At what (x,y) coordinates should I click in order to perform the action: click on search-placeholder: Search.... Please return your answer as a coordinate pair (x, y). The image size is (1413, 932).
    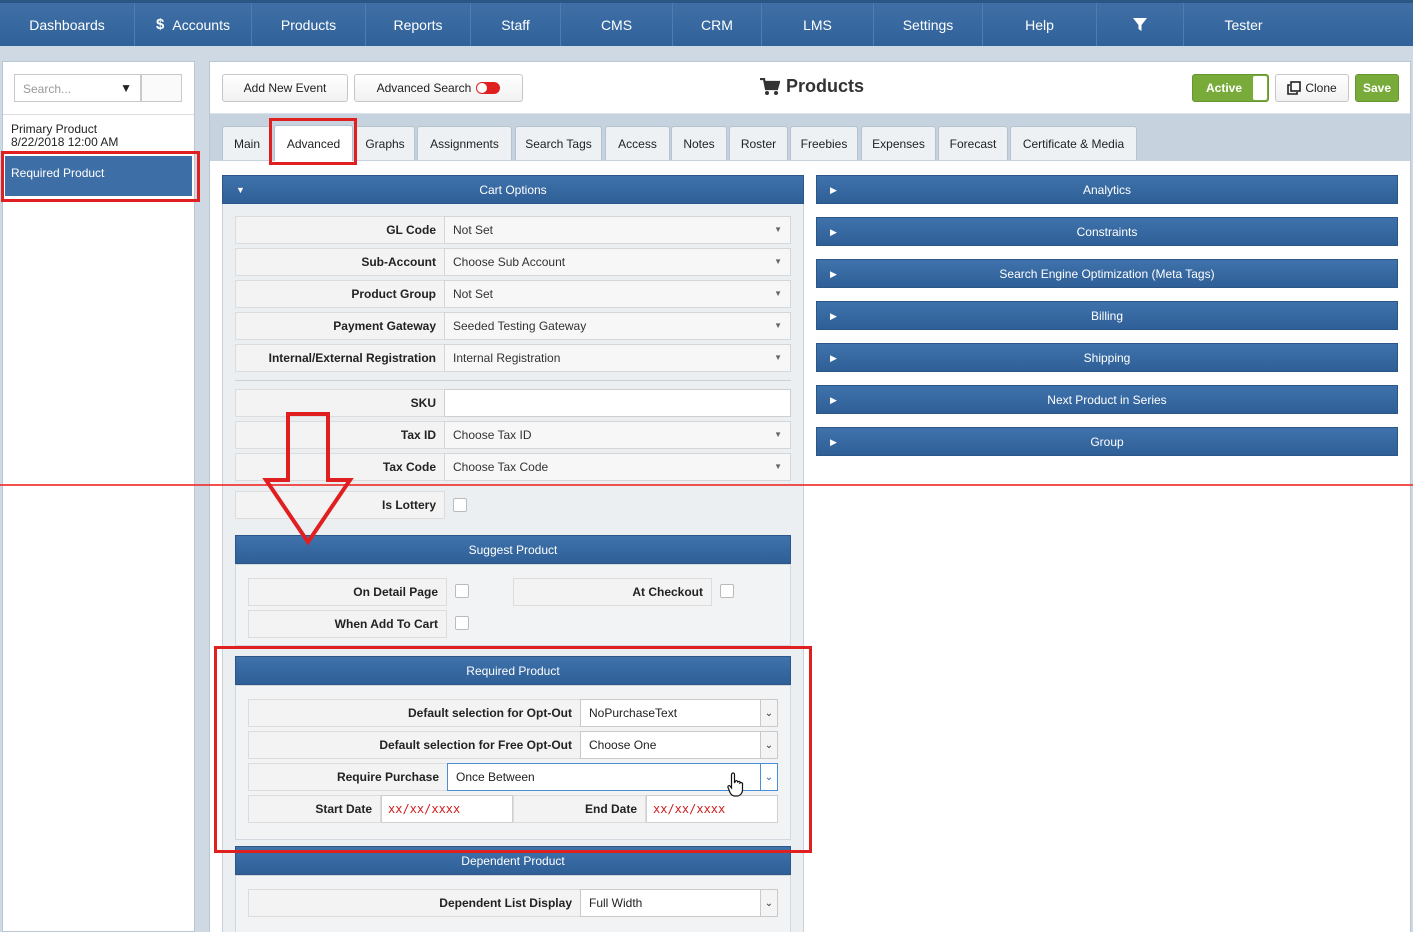
    Looking at the image, I should click on (47, 89).